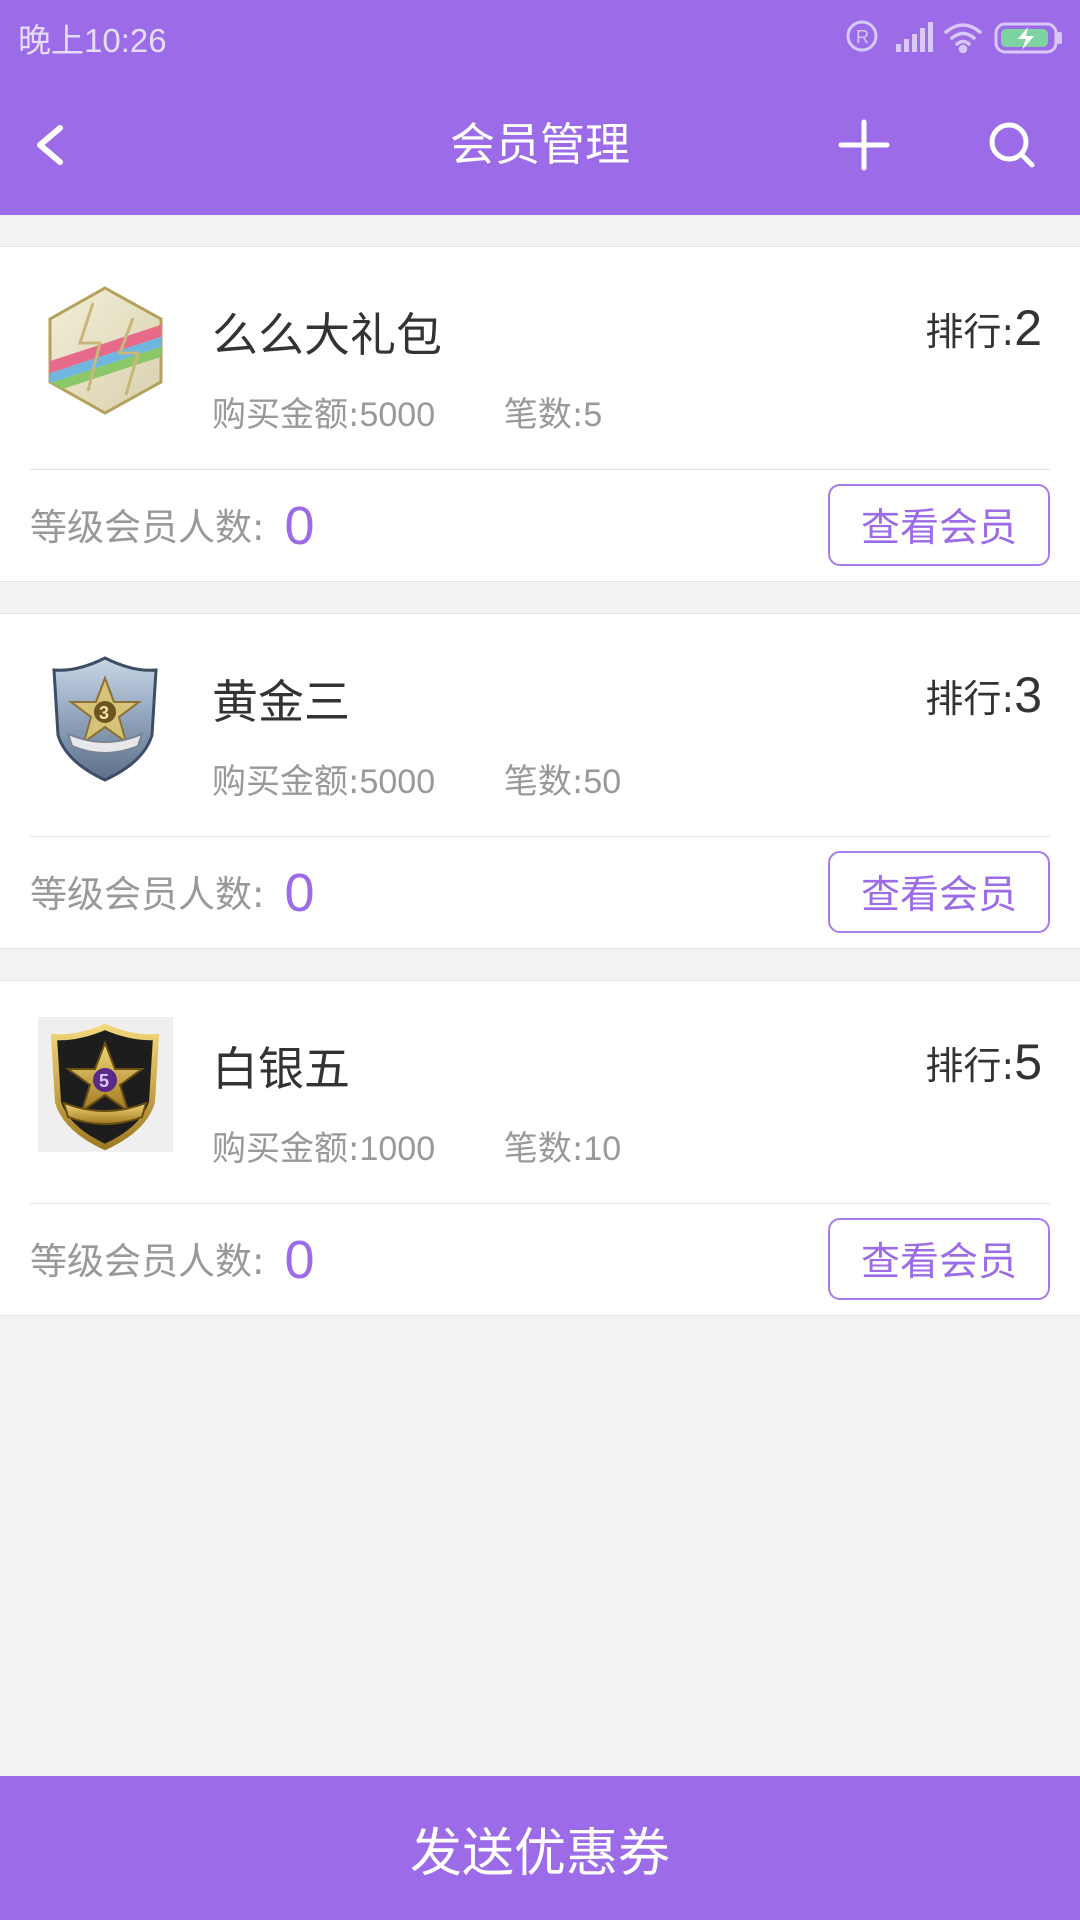 The height and width of the screenshot is (1920, 1080). I want to click on count-value: 10, so click(602, 1149).